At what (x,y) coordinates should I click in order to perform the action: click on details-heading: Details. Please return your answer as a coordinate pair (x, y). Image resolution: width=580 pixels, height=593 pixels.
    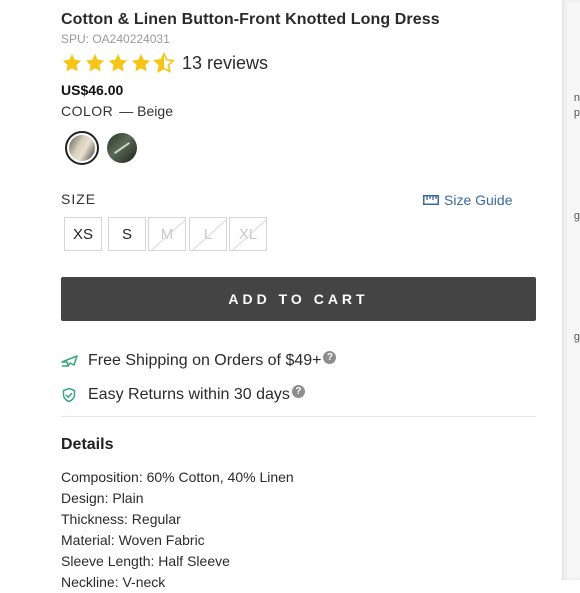
    Looking at the image, I should click on (87, 444).